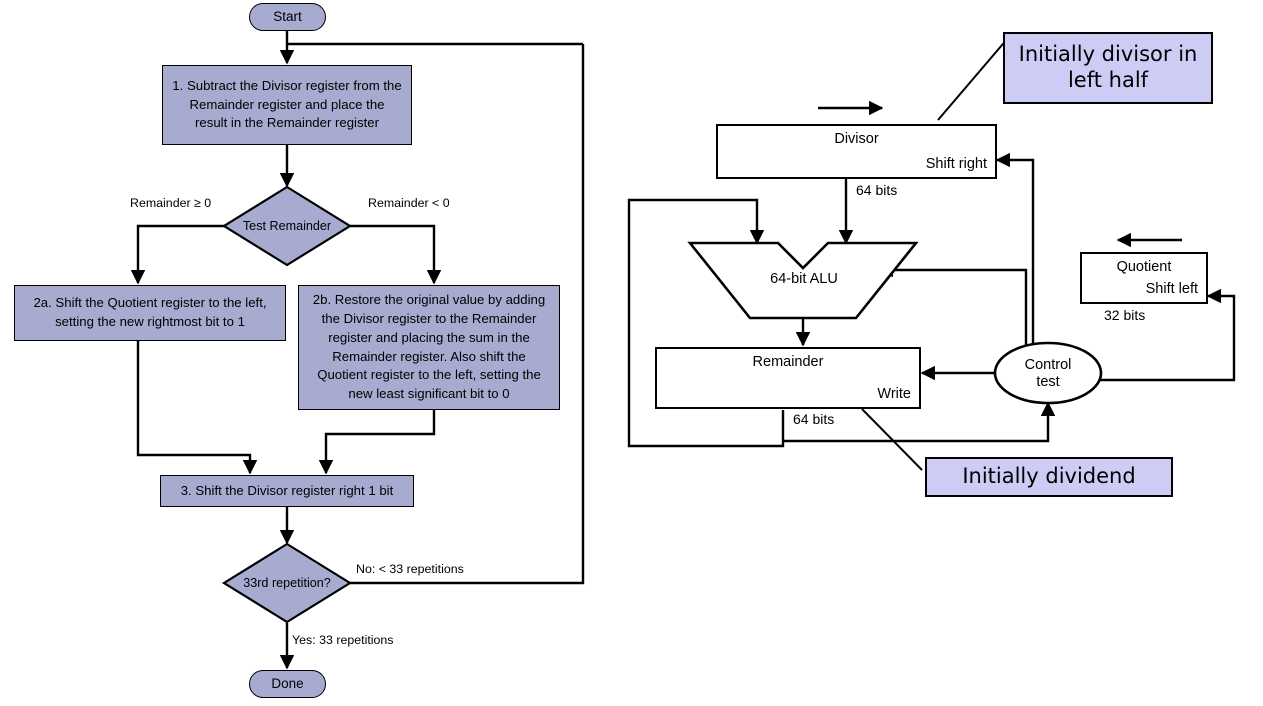 The width and height of the screenshot is (1263, 706). Describe the element at coordinates (1048, 365) in the screenshot. I see `control-test-line-1: Control` at that location.